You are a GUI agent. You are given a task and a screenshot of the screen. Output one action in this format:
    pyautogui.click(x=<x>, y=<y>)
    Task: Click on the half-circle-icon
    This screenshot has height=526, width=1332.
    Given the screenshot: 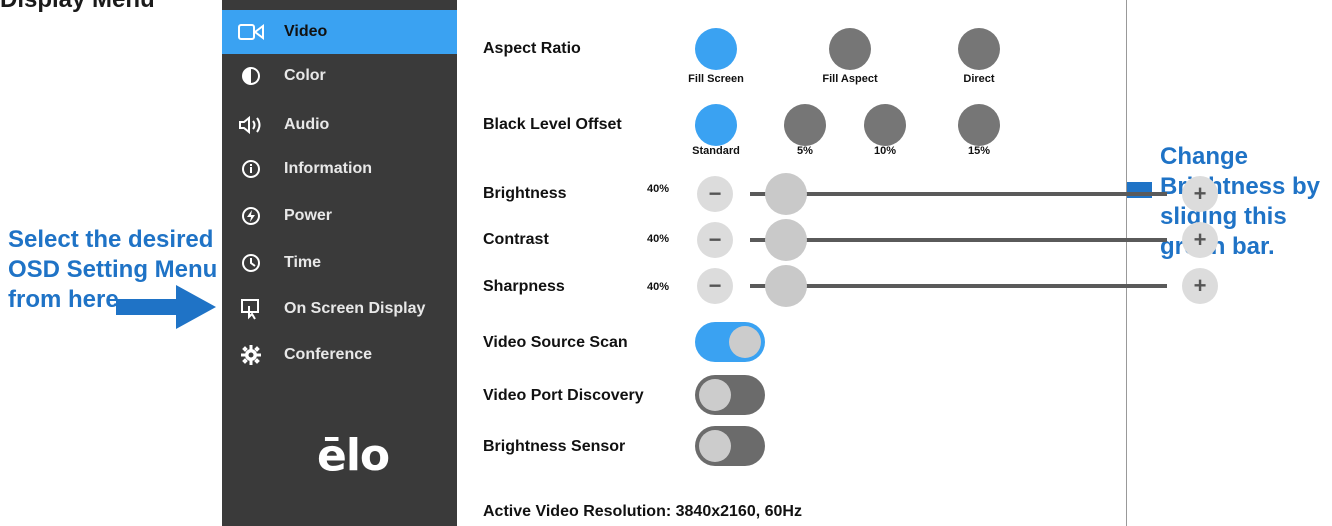 What is the action you would take?
    pyautogui.click(x=251, y=76)
    